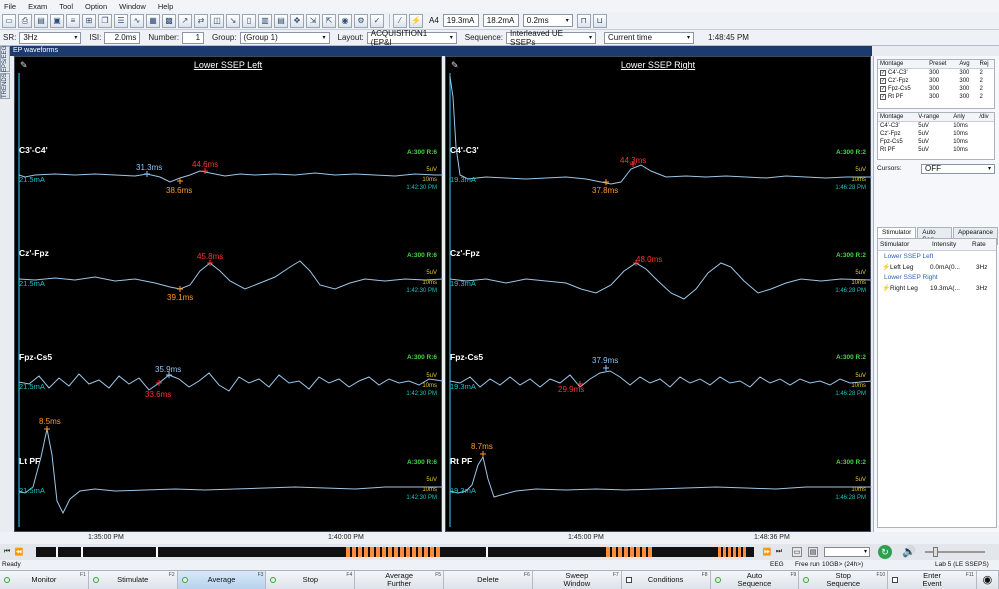 The width and height of the screenshot is (999, 589). What do you see at coordinates (222, 580) in the screenshot?
I see `average-button: Average F3` at bounding box center [222, 580].